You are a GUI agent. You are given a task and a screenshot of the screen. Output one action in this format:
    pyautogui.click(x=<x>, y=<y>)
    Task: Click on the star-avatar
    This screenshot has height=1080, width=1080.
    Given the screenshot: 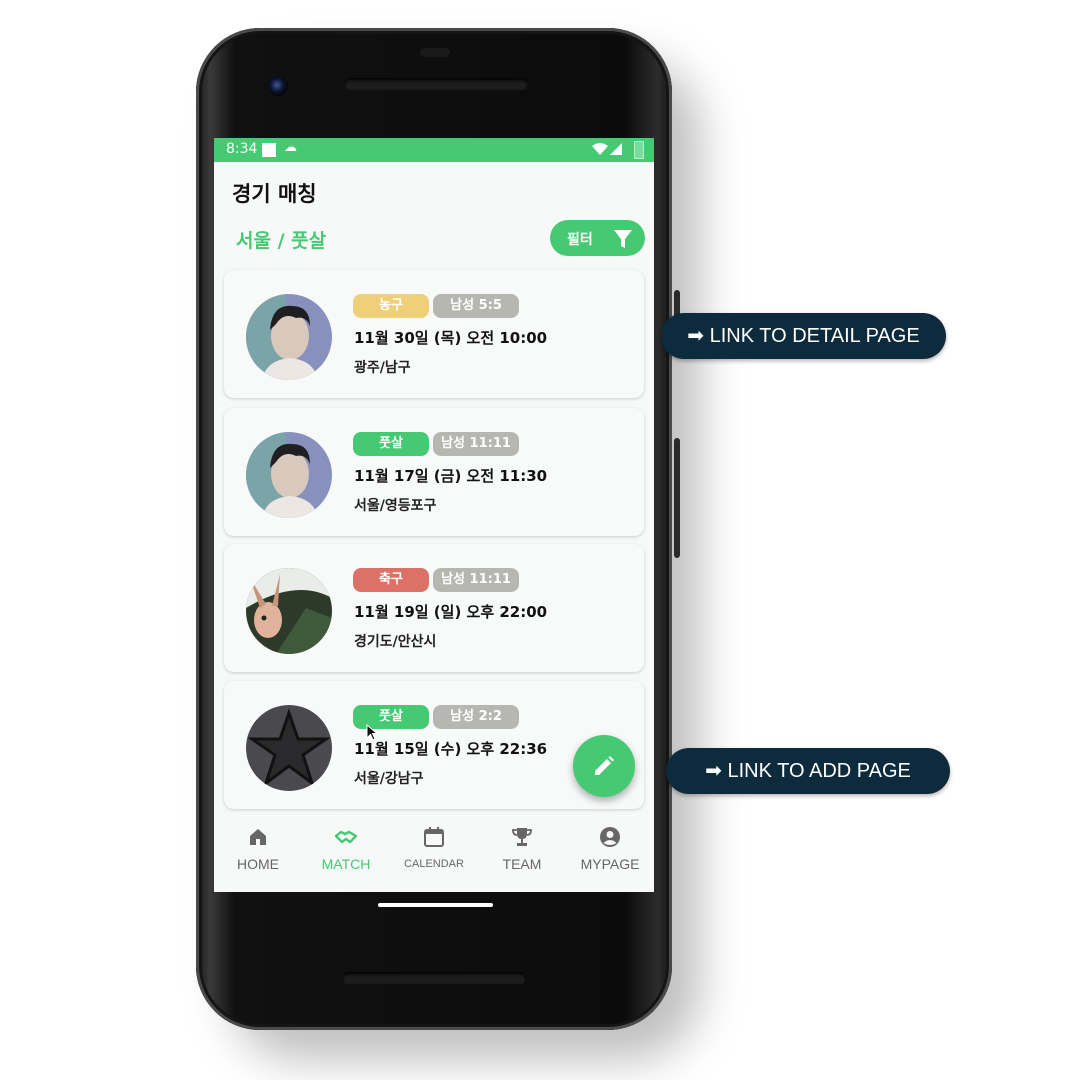 What is the action you would take?
    pyautogui.click(x=289, y=748)
    